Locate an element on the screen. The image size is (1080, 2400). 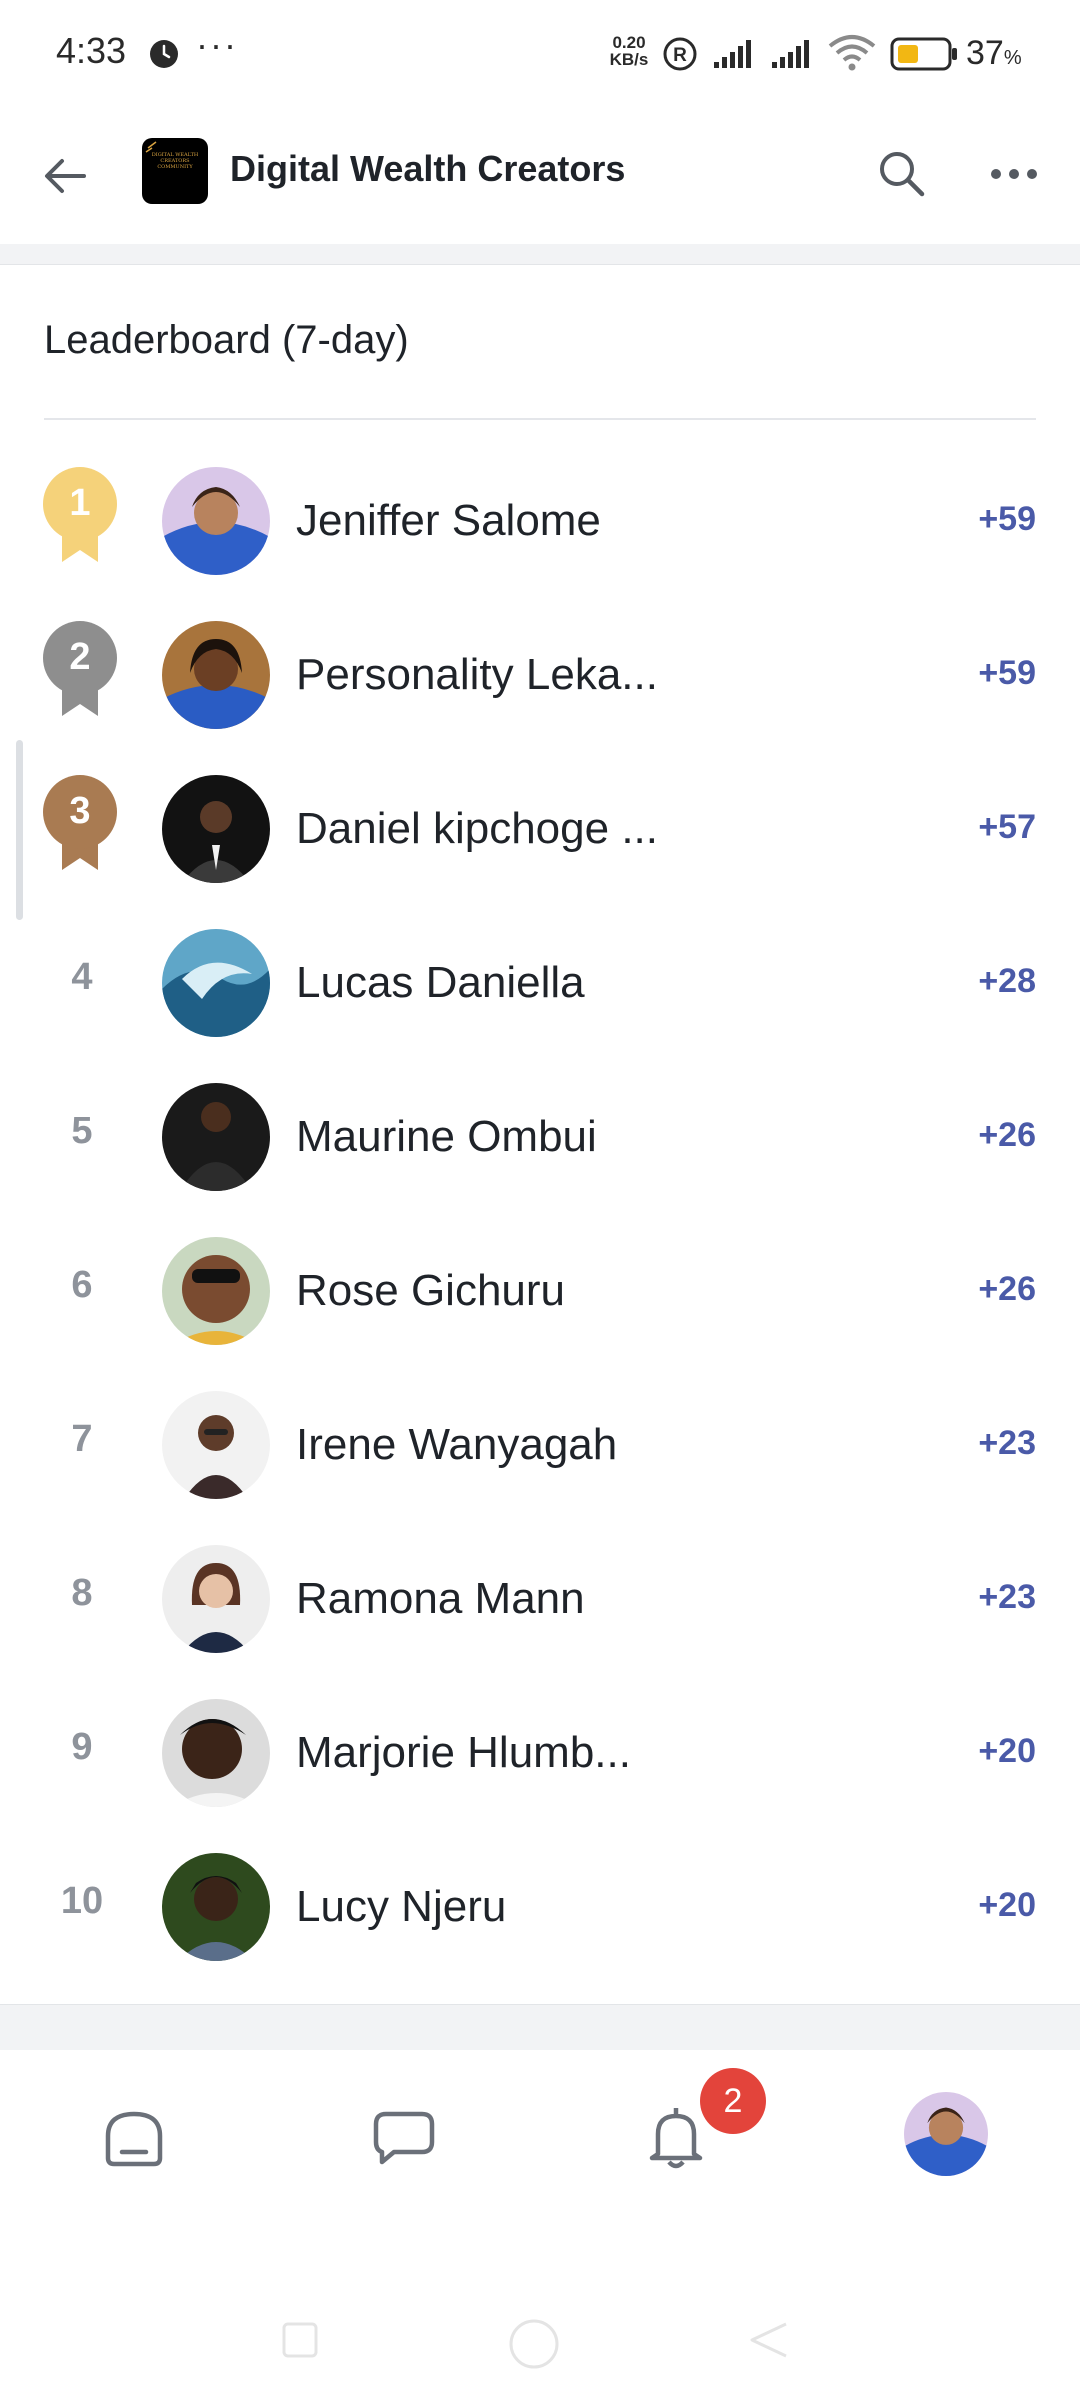
leaderboard-row: 3 Daniel kipchoge ... +57 is located at coordinates (540, 829).